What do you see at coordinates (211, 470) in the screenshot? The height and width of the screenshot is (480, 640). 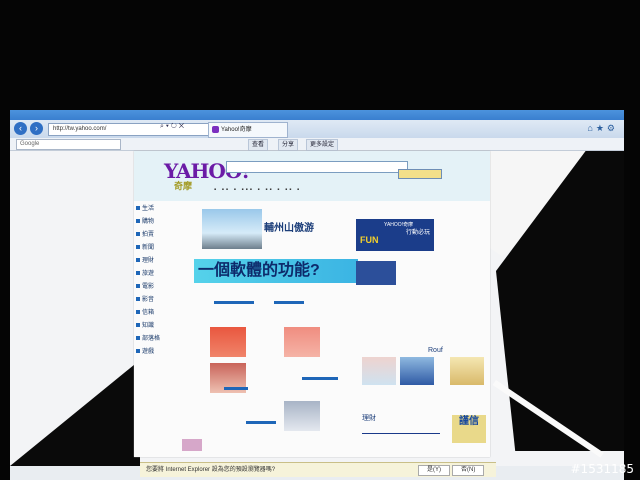 I see `infobar-message: 您要將 Internet Explorer 設為您的預設瀏覽器嗎?` at bounding box center [211, 470].